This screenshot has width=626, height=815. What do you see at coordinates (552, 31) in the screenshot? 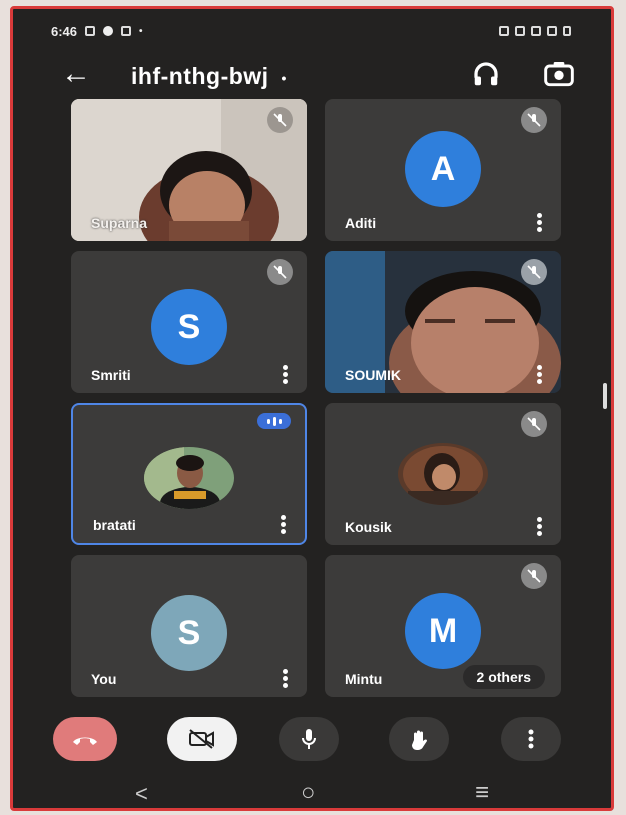
I see `signal2-icon` at bounding box center [552, 31].